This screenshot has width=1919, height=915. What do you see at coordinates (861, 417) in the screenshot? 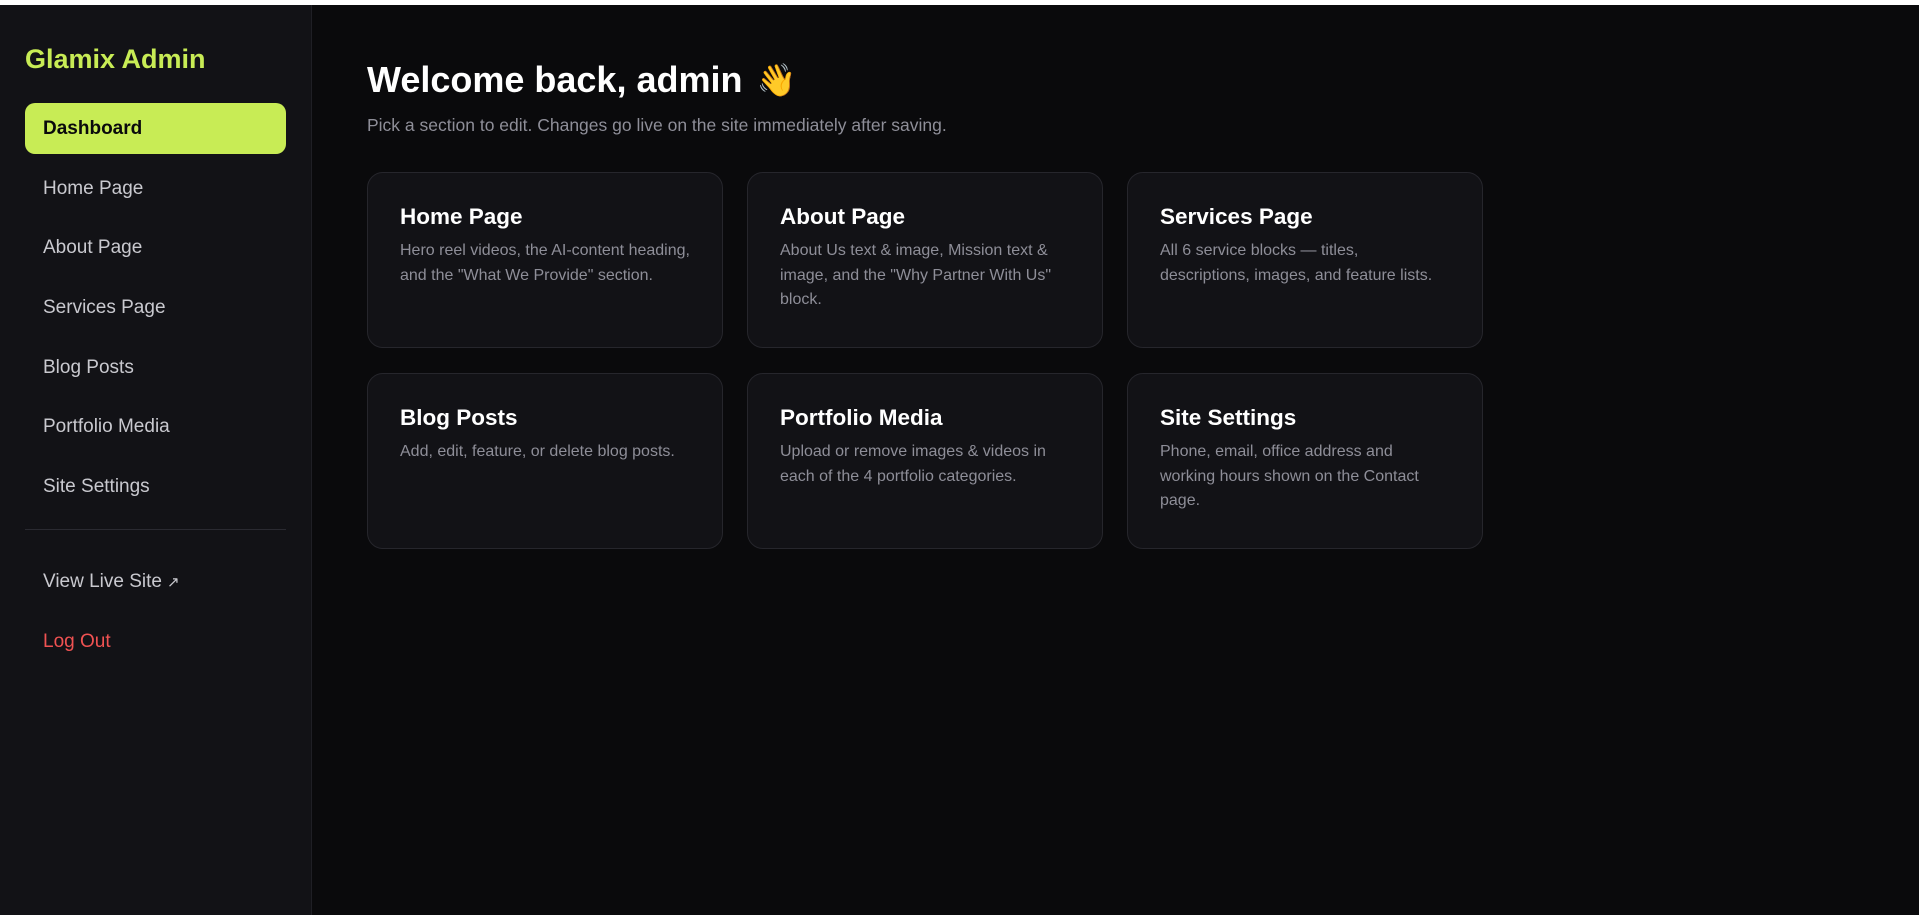
I see `card-title: Portfolio Media` at bounding box center [861, 417].